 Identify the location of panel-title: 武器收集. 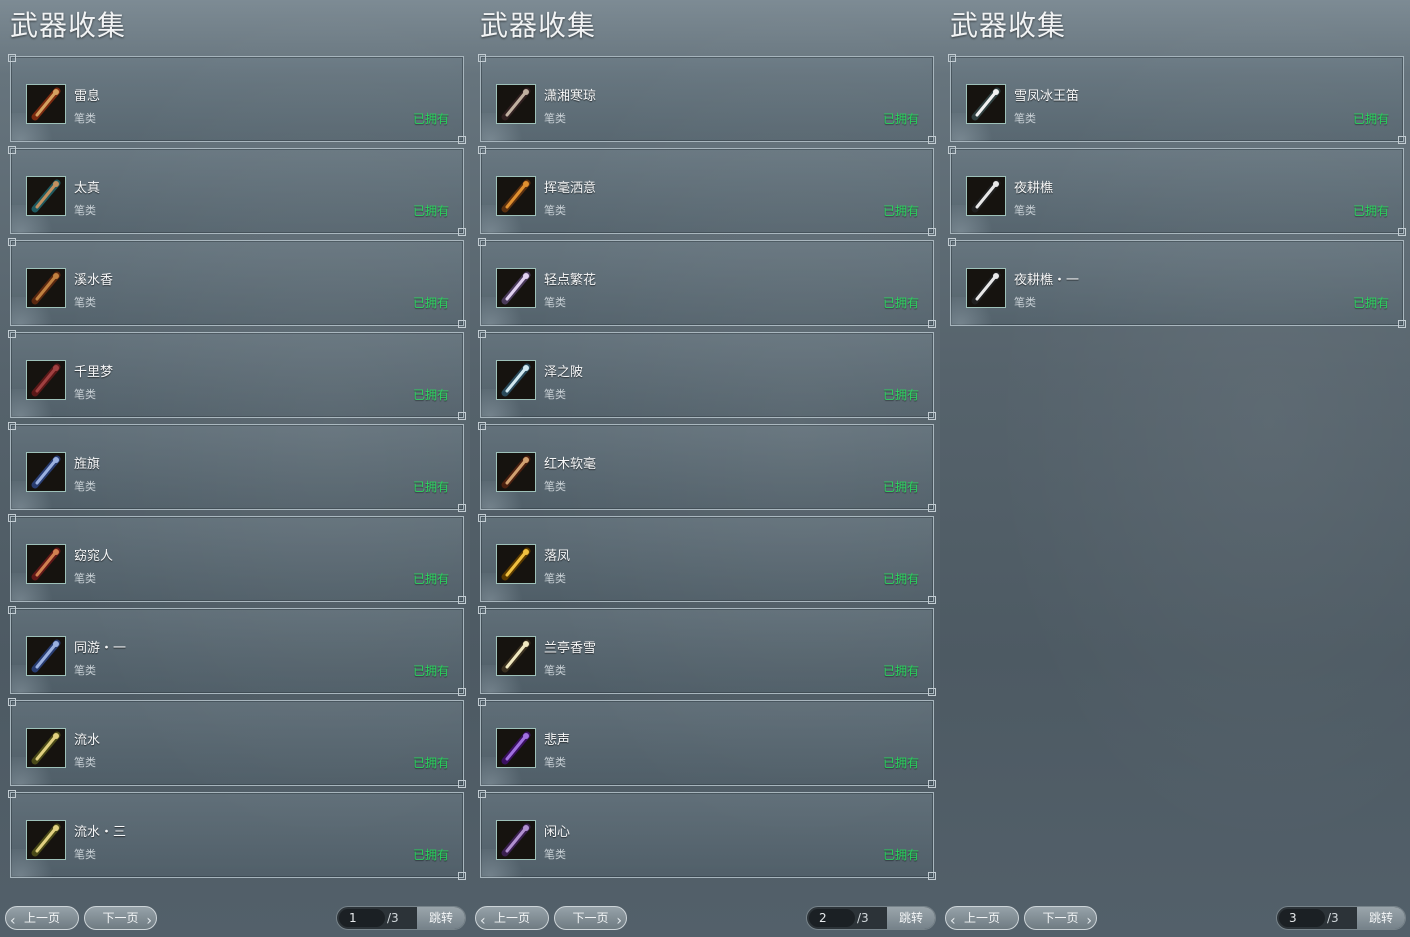
(1008, 25).